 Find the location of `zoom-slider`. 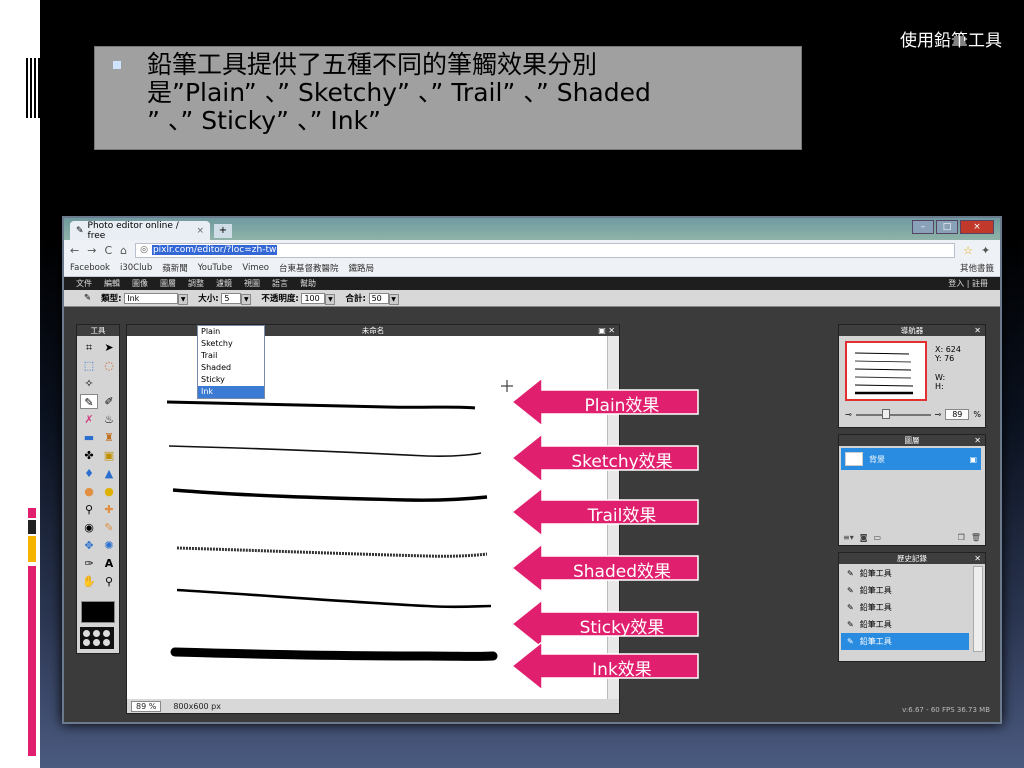

zoom-slider is located at coordinates (893, 413).